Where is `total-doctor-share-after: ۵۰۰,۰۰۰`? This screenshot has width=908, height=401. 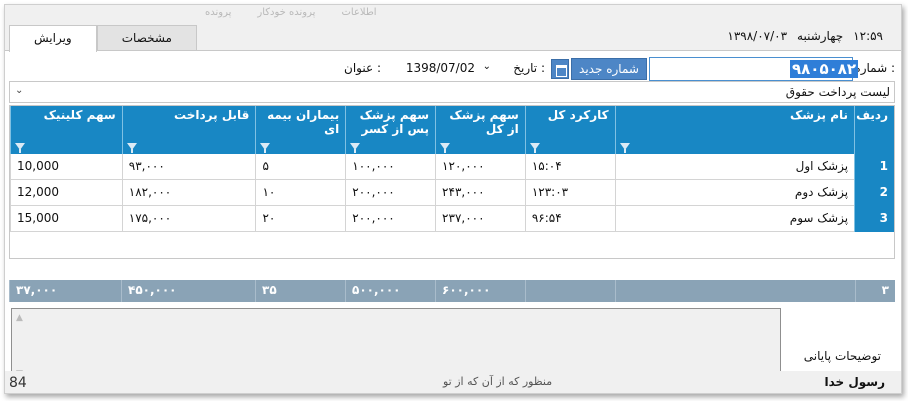 total-doctor-share-after: ۵۰۰,۰۰۰ is located at coordinates (390, 291).